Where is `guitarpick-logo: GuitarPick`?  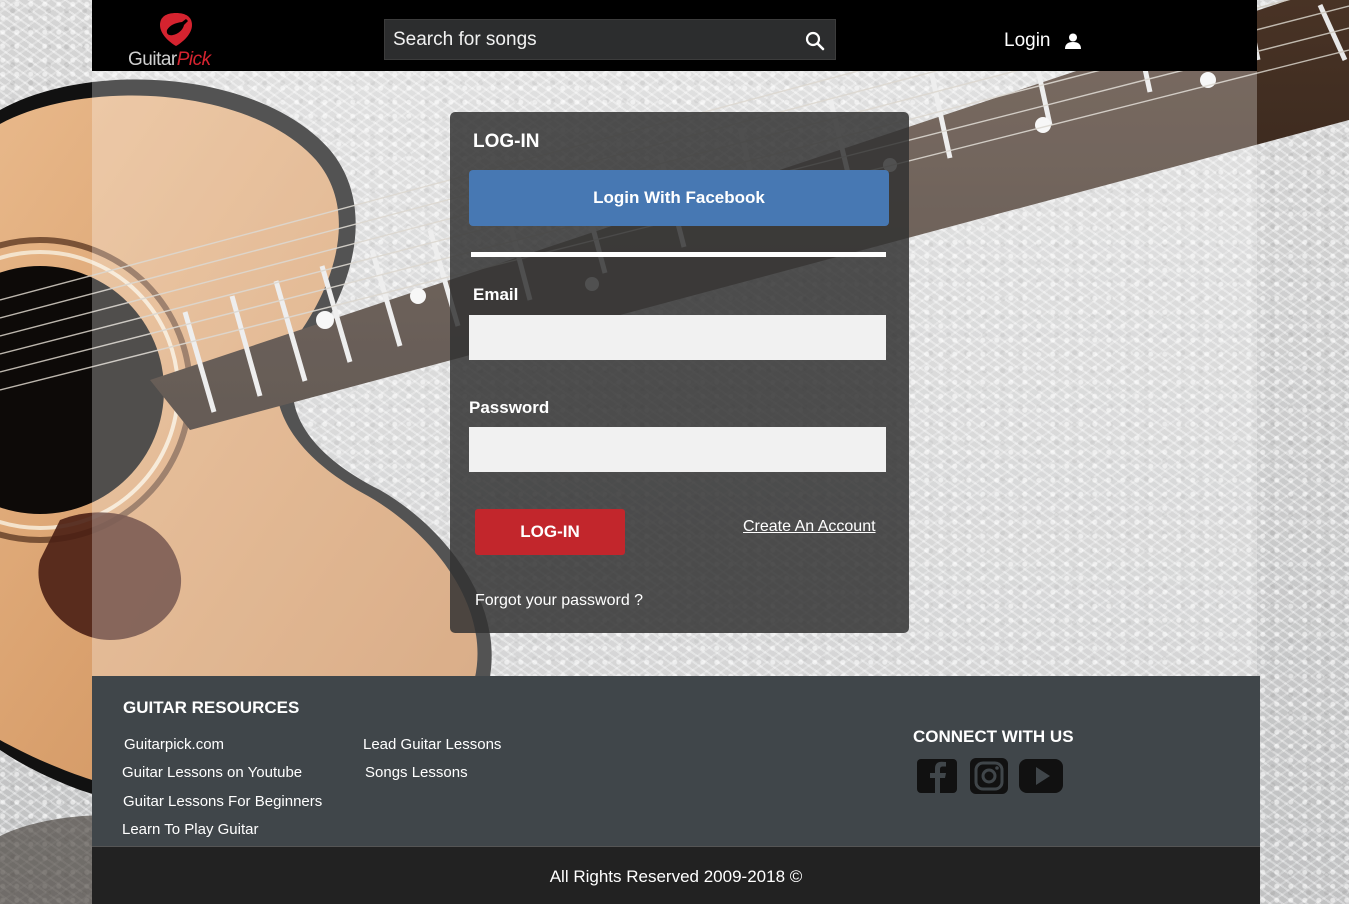 guitarpick-logo: GuitarPick is located at coordinates (178, 40).